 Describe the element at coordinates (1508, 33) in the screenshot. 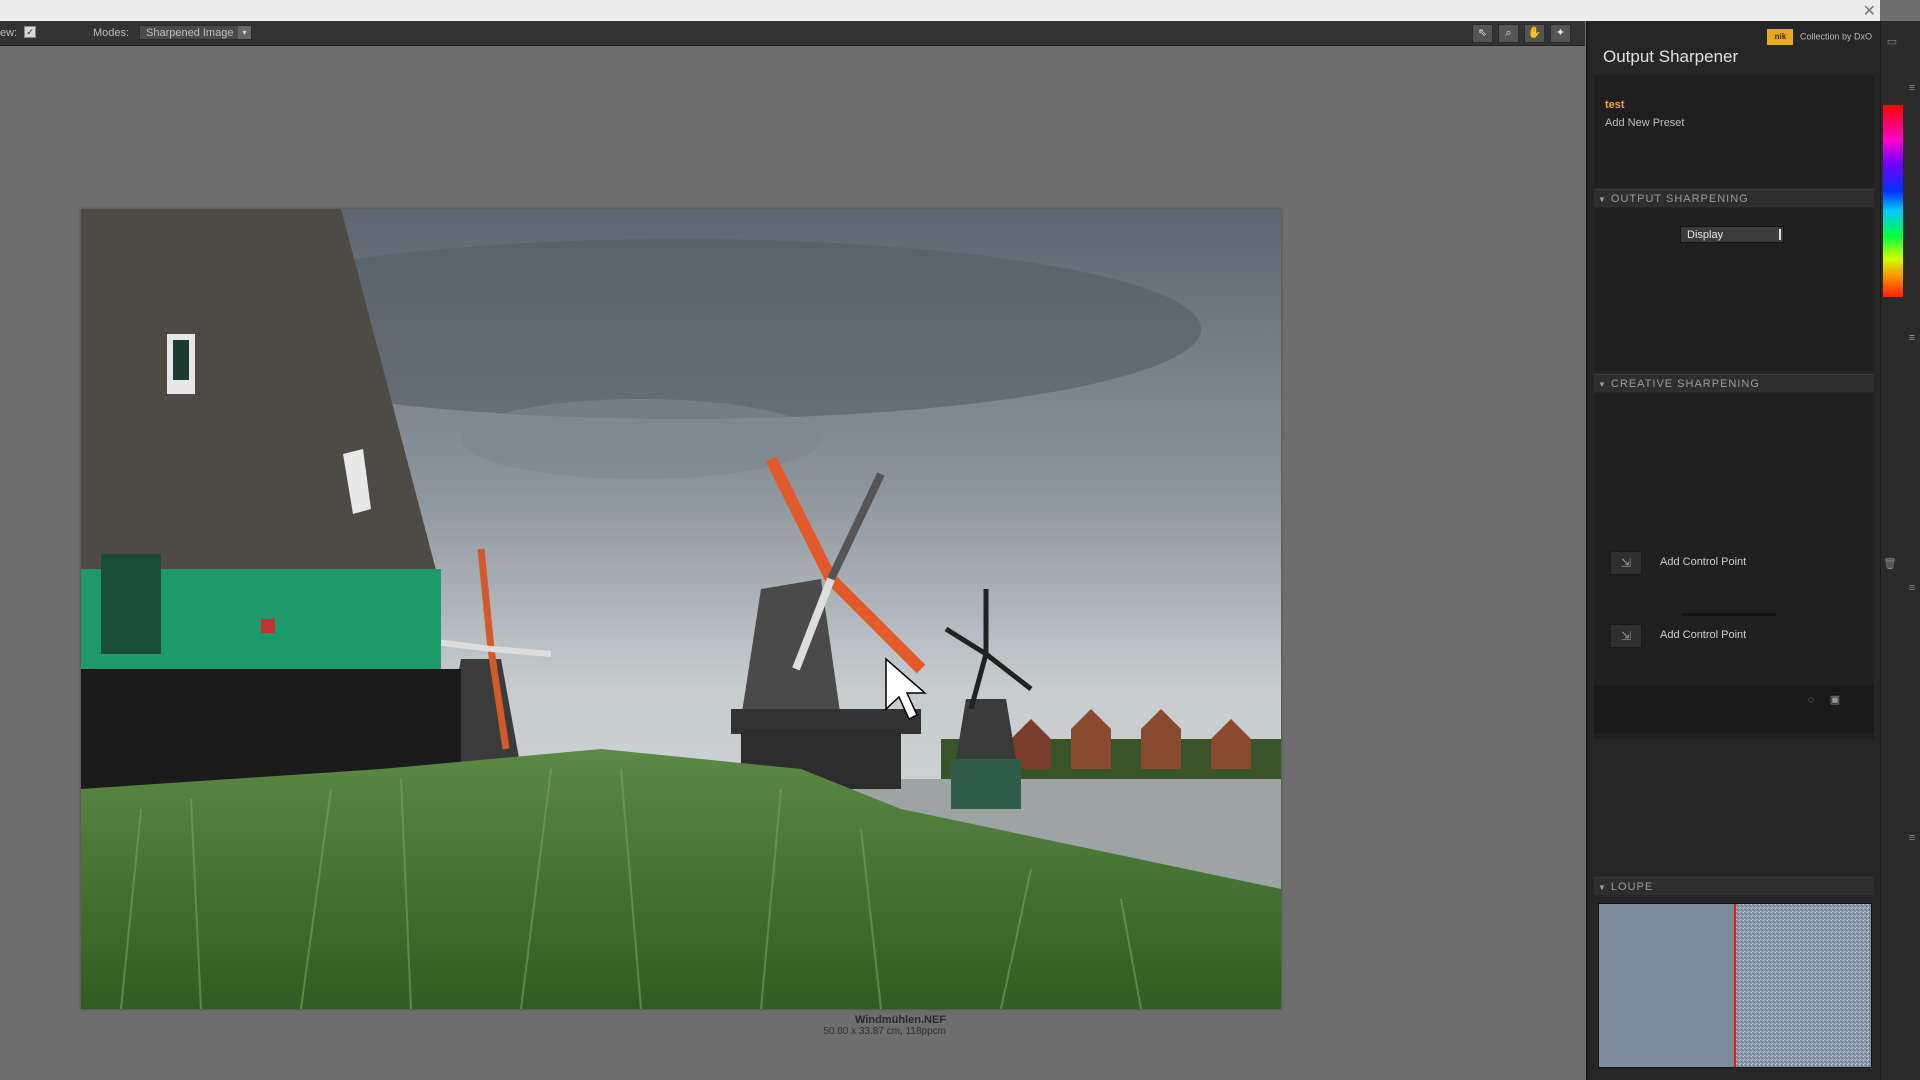

I see `zoom-tool-icon: ⌕` at that location.